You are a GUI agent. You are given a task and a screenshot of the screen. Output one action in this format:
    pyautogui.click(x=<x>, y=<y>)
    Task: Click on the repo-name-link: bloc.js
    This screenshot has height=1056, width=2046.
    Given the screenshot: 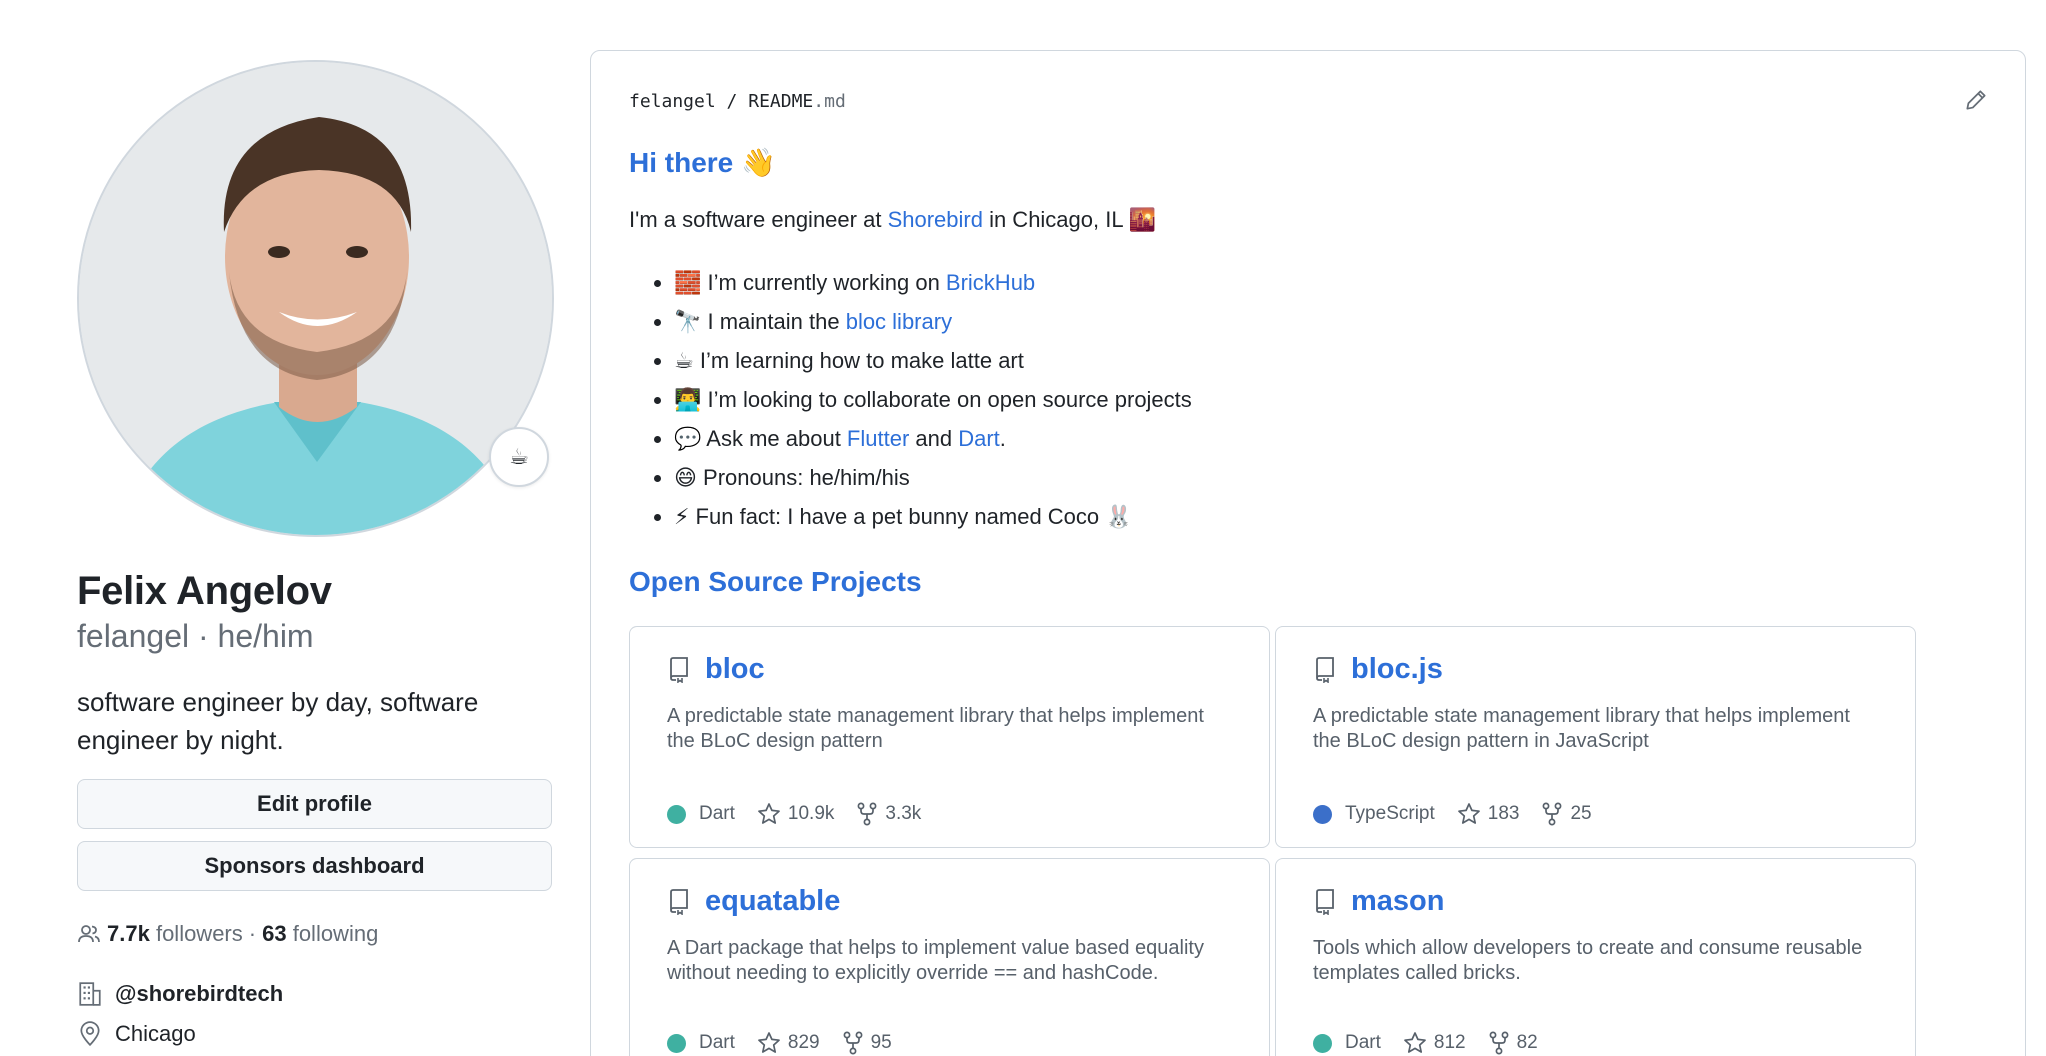 What is the action you would take?
    pyautogui.click(x=1397, y=669)
    